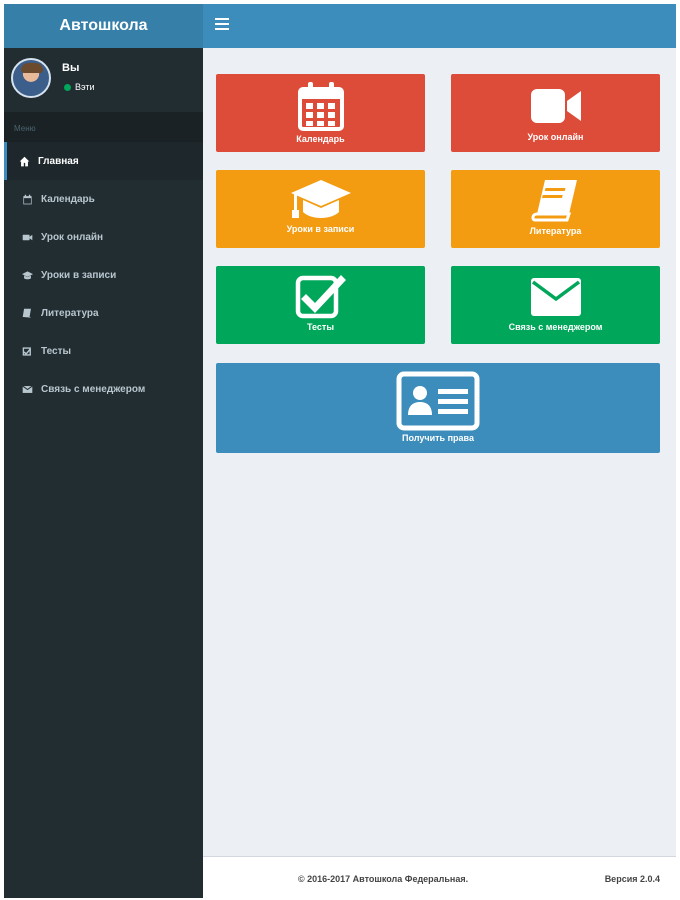 The image size is (680, 900). Describe the element at coordinates (103, 313) in the screenshot. I see `sidebar-item-literature: Литература` at that location.